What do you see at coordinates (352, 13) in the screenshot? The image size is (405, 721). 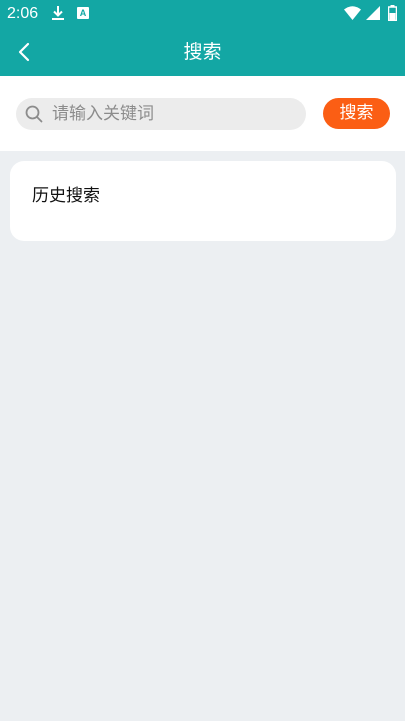 I see `wifi-icon` at bounding box center [352, 13].